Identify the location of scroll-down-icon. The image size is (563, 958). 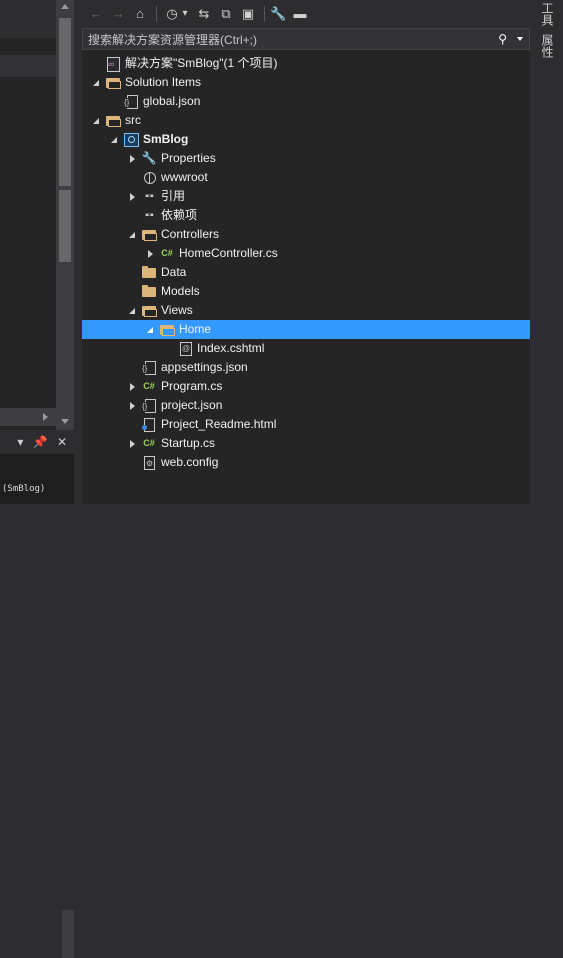
(65, 421).